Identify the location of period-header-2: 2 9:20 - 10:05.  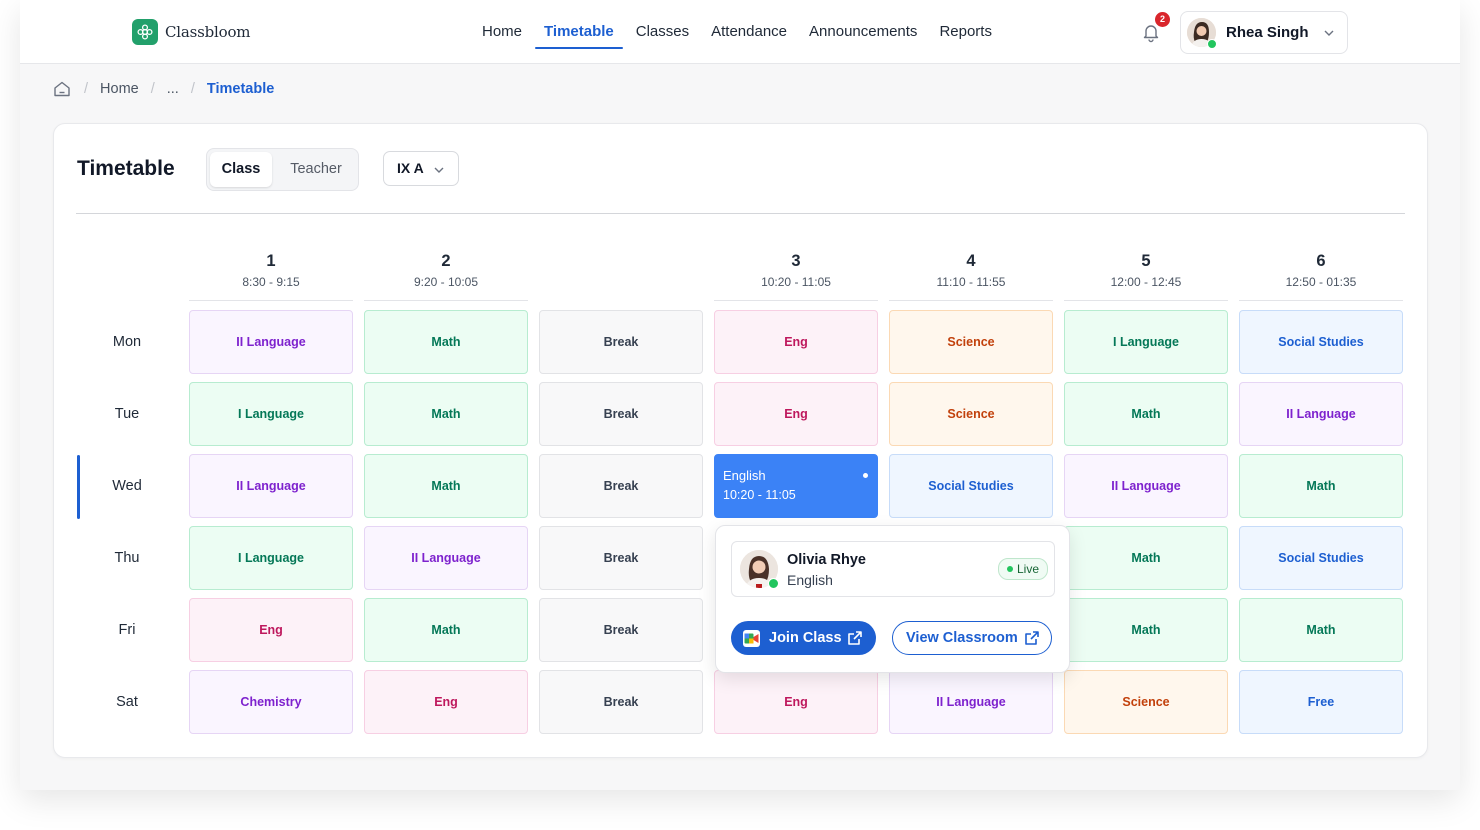
(446, 270).